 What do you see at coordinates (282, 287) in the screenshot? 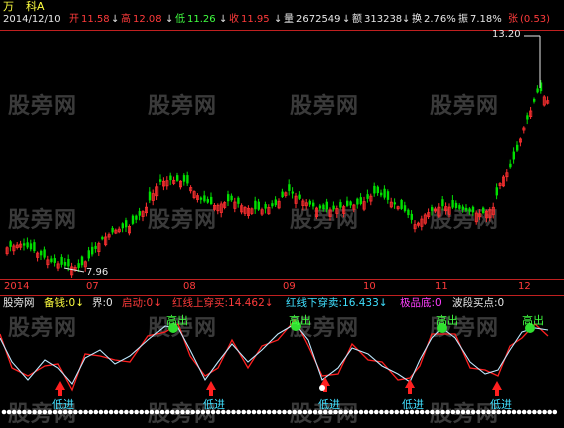
I see `date-axis: 2014 07 08 09 10 11 12` at bounding box center [282, 287].